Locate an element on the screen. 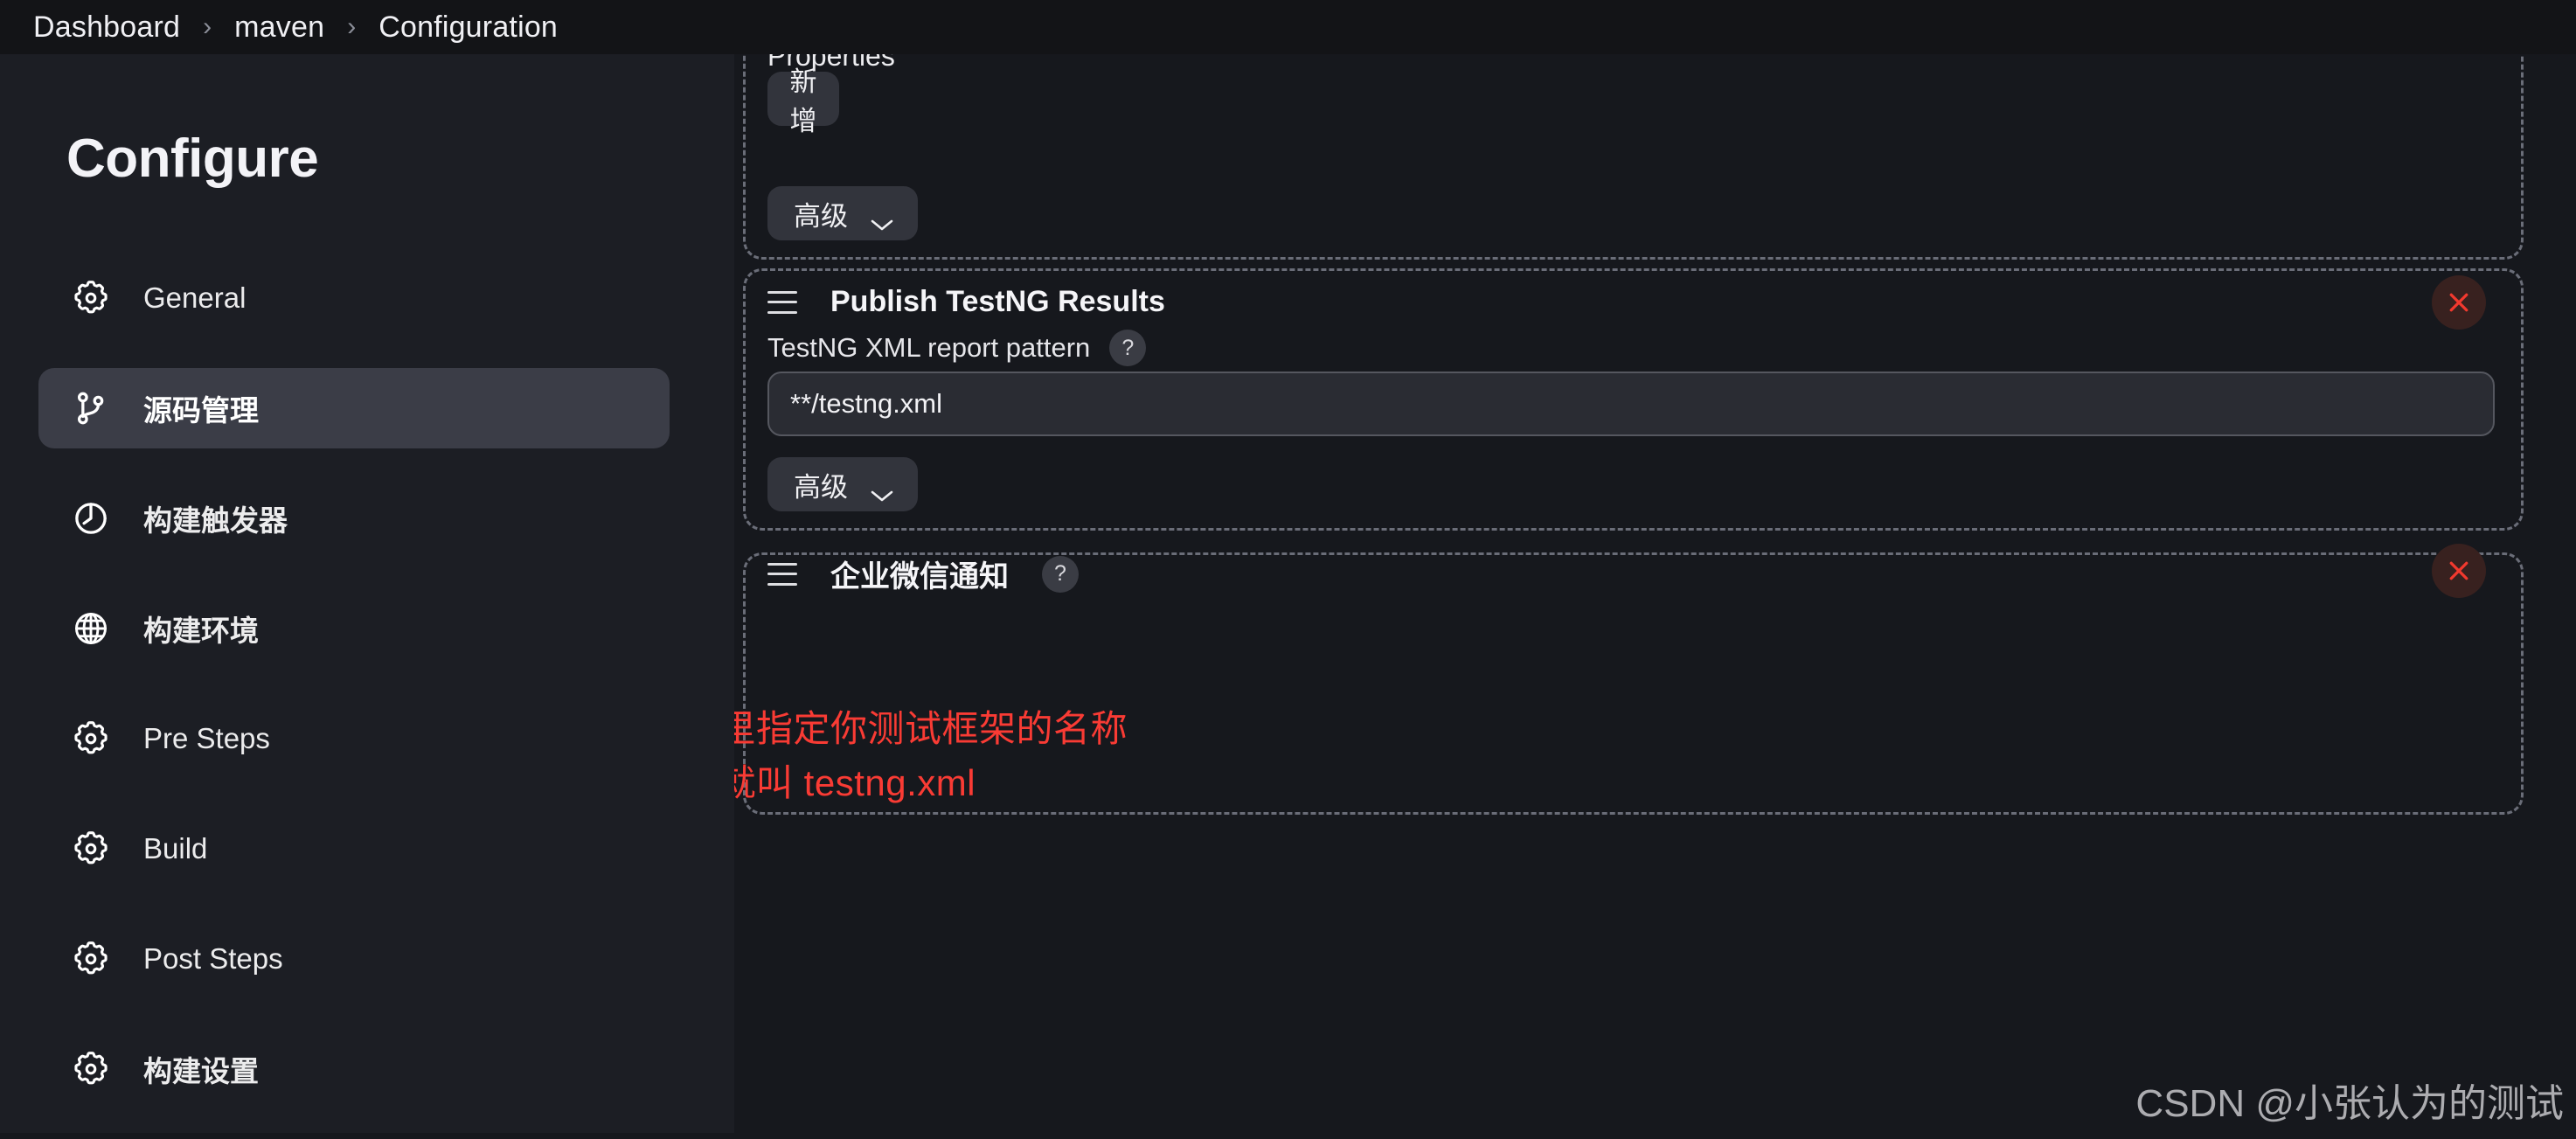 This screenshot has height=1139, width=2576. annotation-line-1: 这里指定你测试框架的名称 is located at coordinates (905, 726).